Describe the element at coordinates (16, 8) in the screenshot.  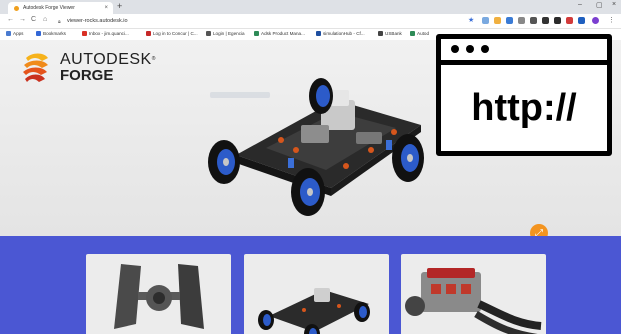
I see `forge-favicon-icon` at that location.